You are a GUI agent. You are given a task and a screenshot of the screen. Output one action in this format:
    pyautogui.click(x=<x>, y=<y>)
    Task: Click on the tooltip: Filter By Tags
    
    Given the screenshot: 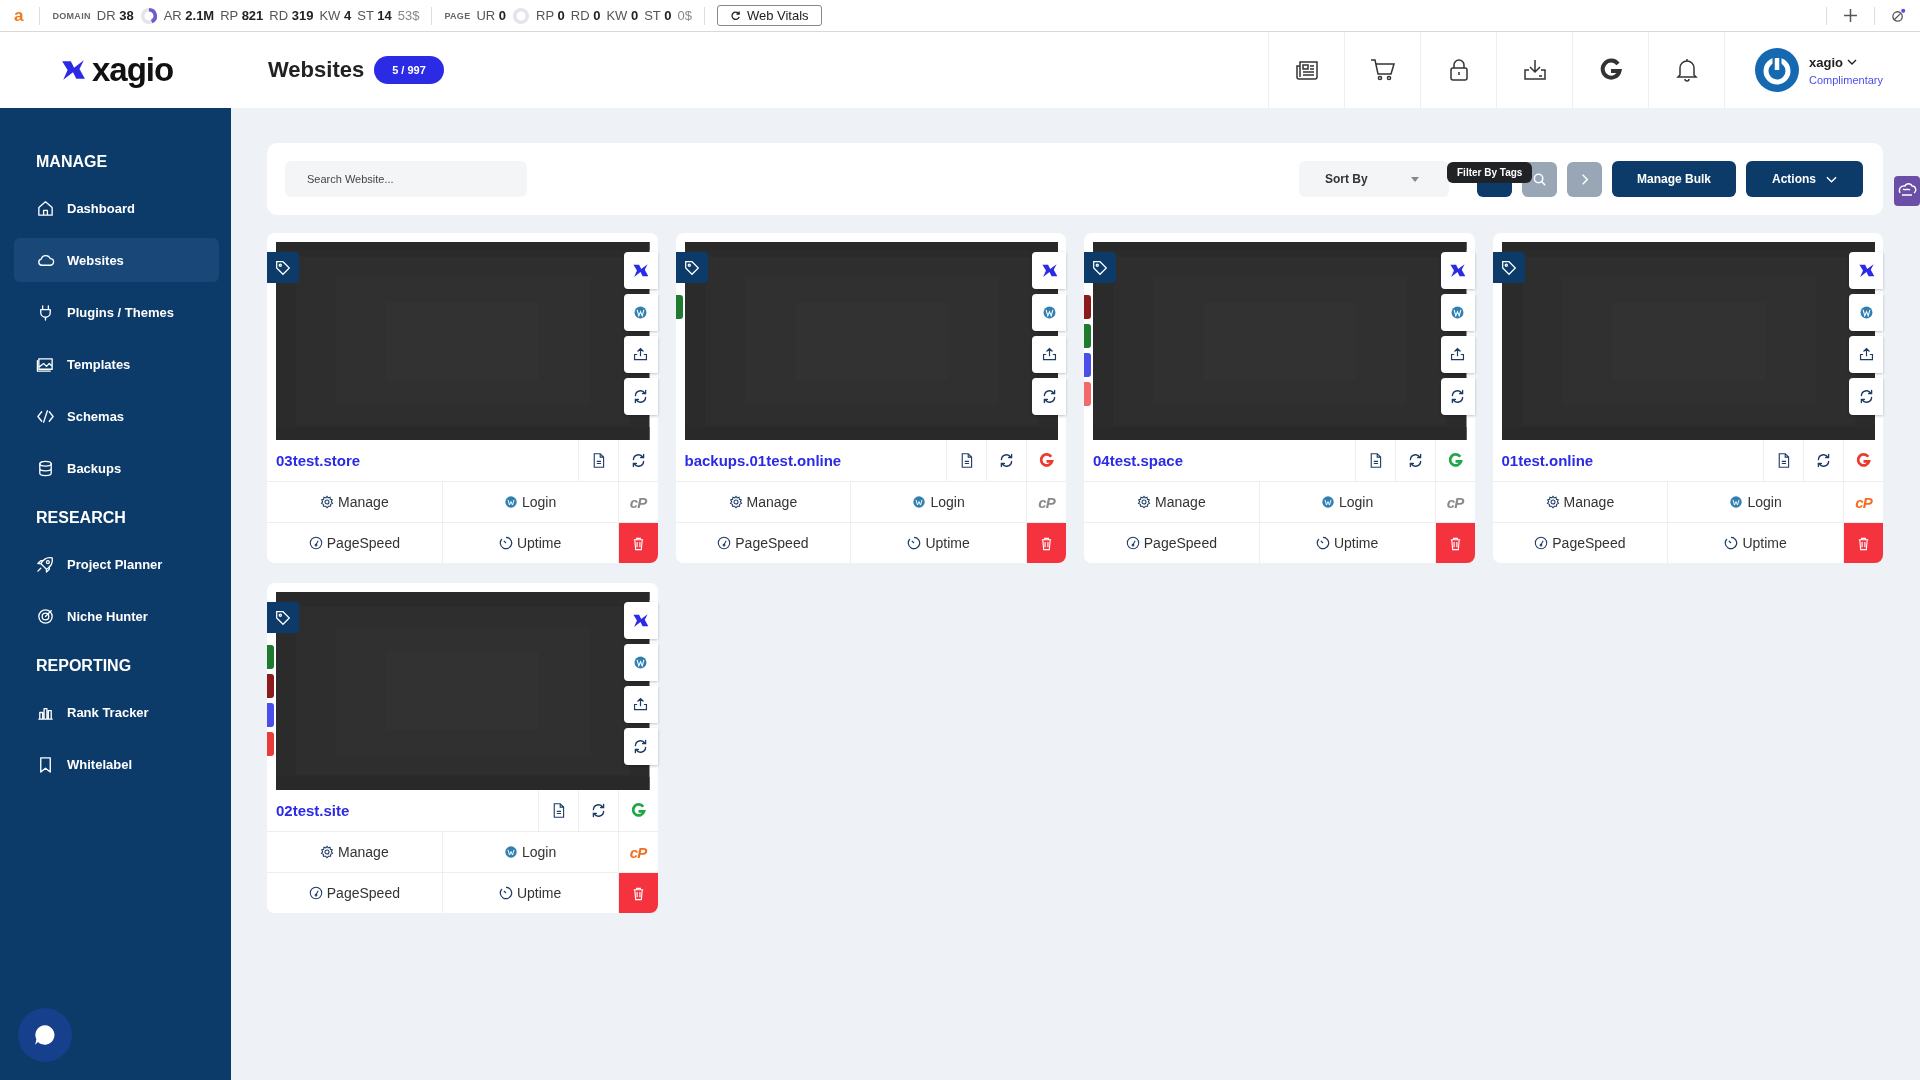 What is the action you would take?
    pyautogui.click(x=1490, y=172)
    